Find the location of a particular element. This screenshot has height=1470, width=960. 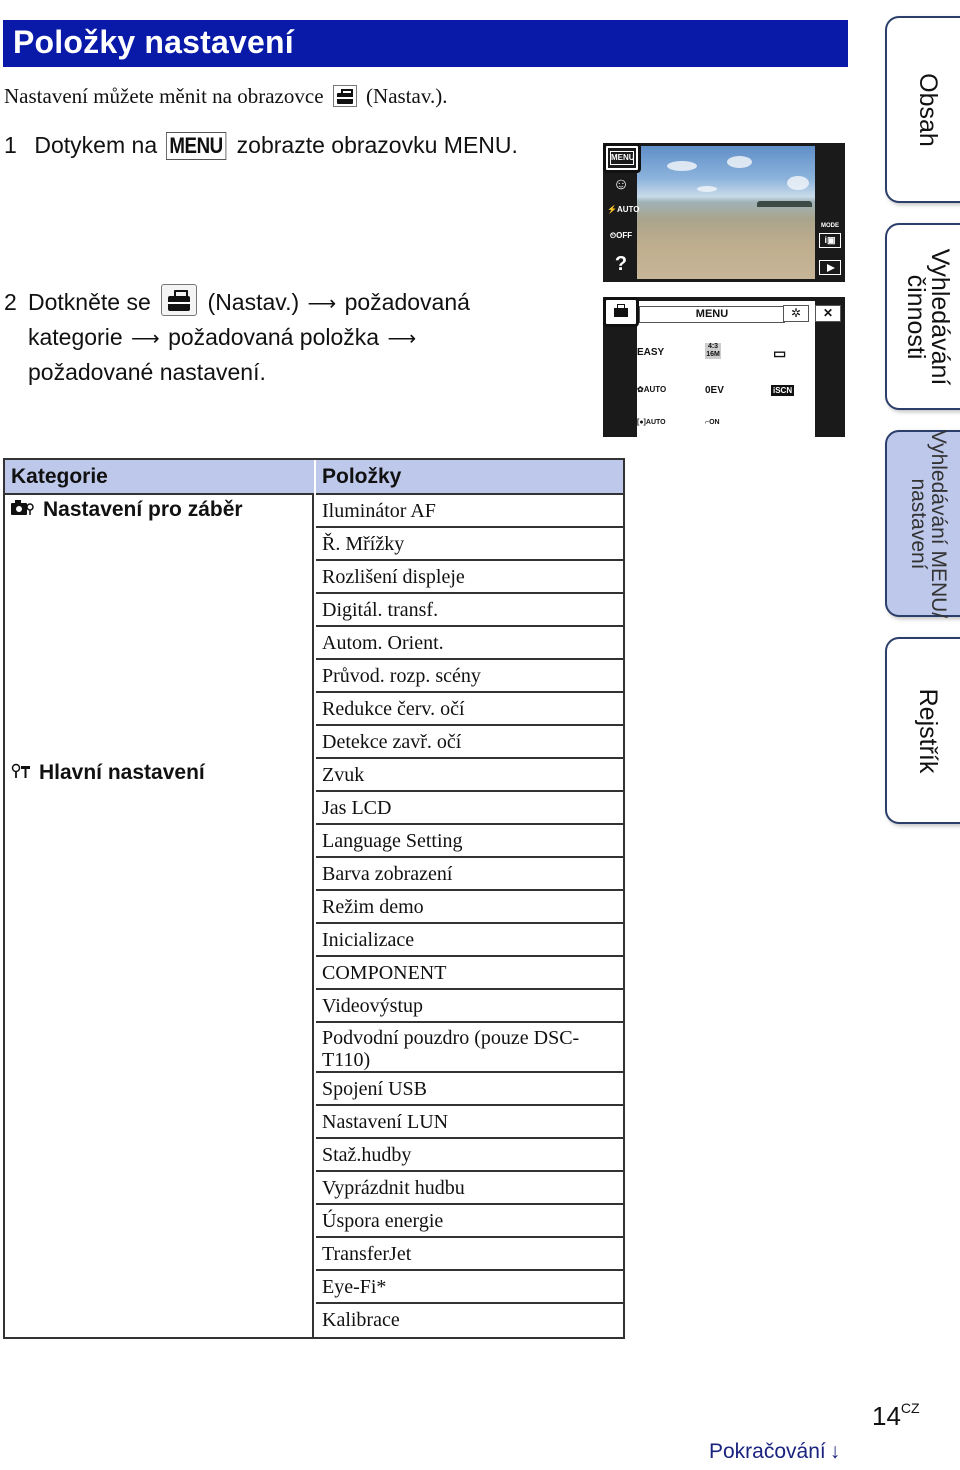

table-row: Rozlišení displeje is located at coordinates (469, 577).